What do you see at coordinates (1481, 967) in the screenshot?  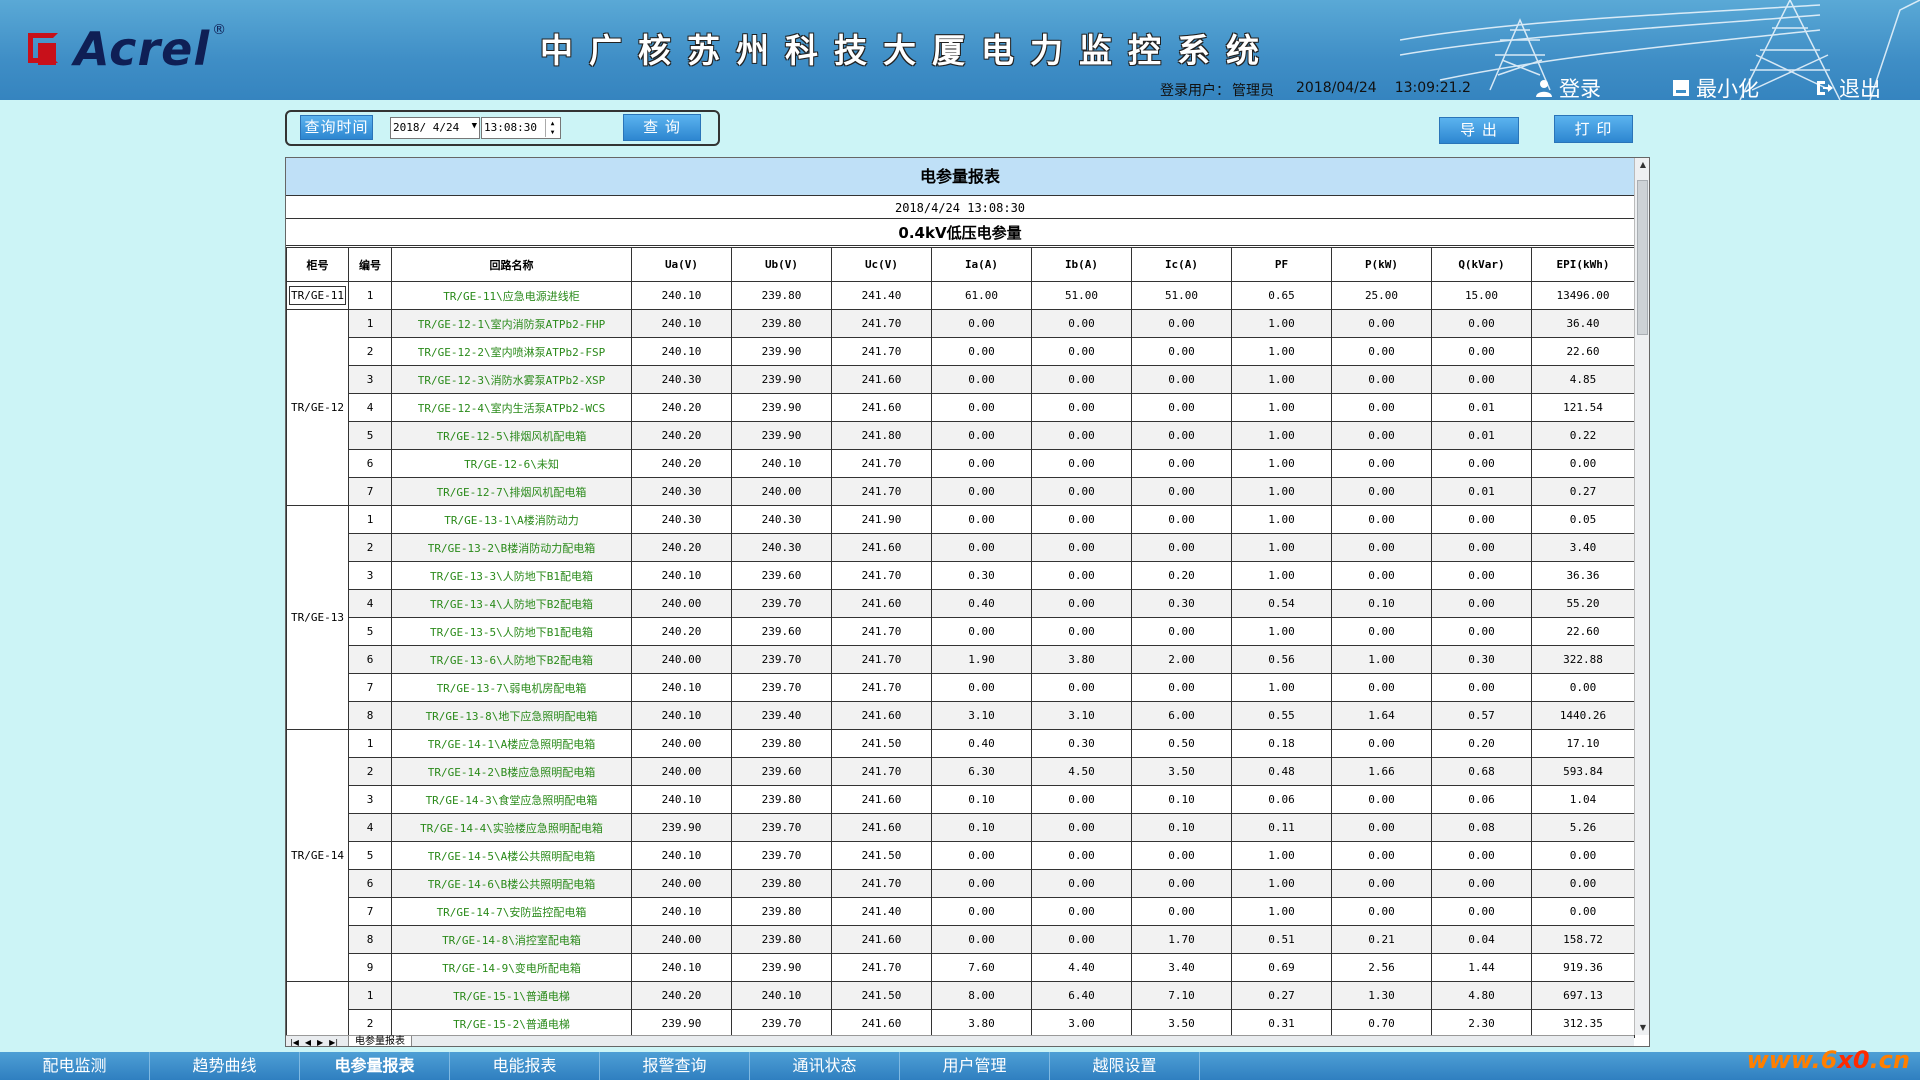 I see `value-cell: 1.44` at bounding box center [1481, 967].